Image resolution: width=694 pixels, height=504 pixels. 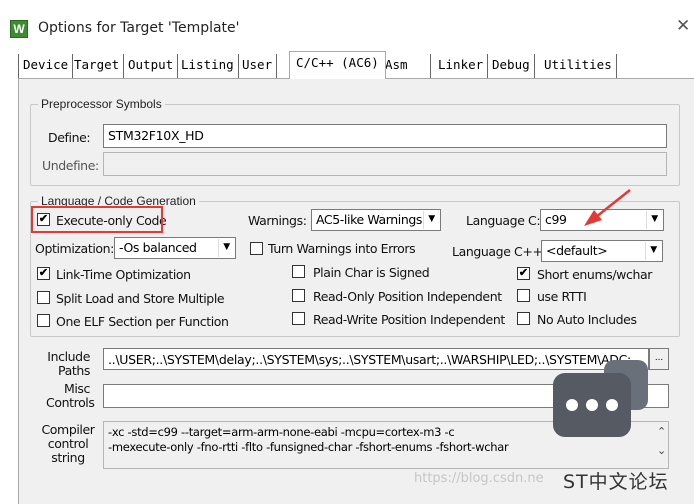 I want to click on define-label: Define:, so click(x=69, y=137).